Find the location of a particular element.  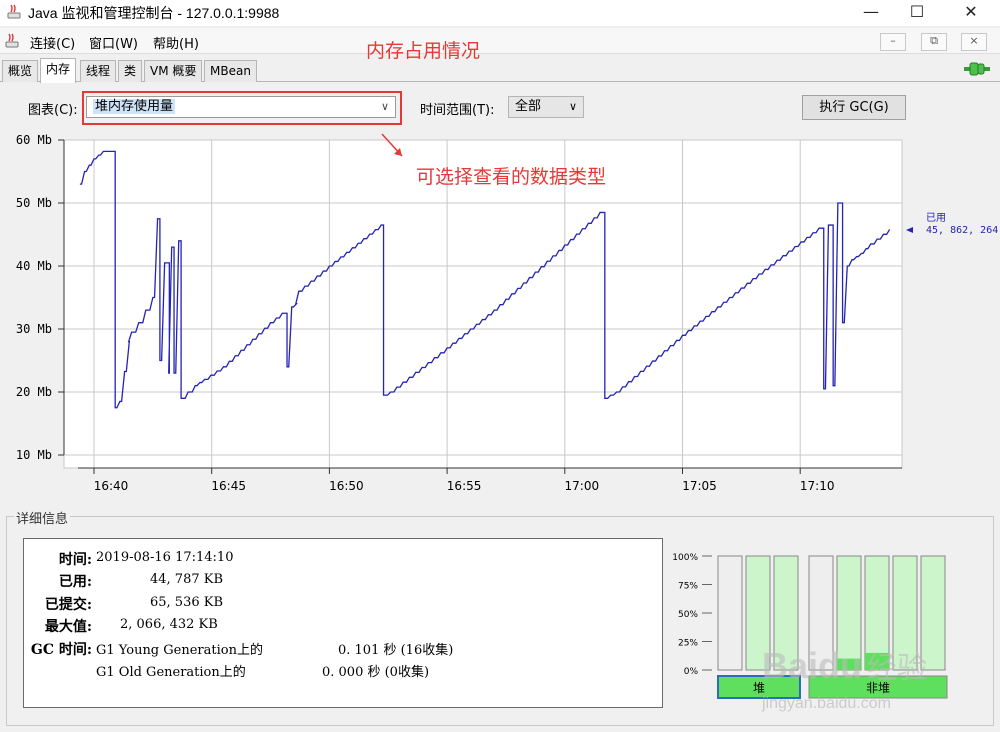

details-title: 详细信息 is located at coordinates (42, 517).